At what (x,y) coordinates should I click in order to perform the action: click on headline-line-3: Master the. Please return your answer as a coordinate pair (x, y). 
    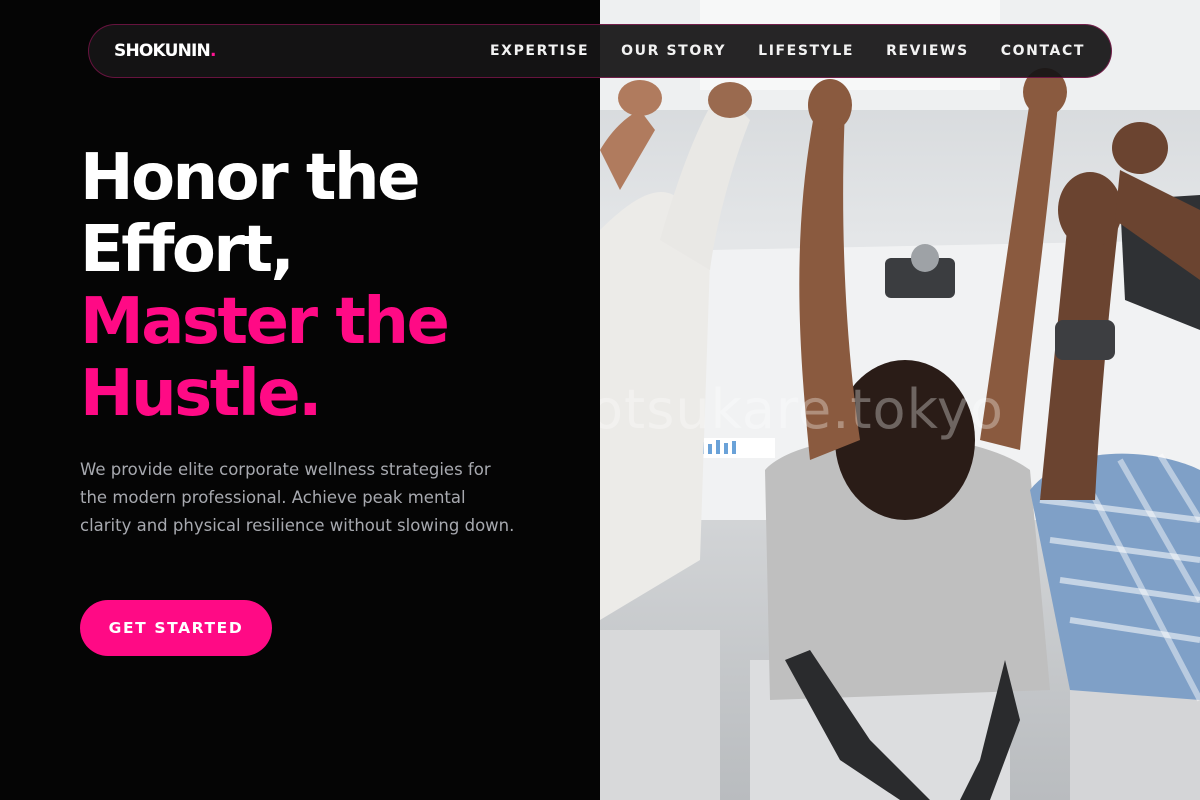
    Looking at the image, I should click on (265, 322).